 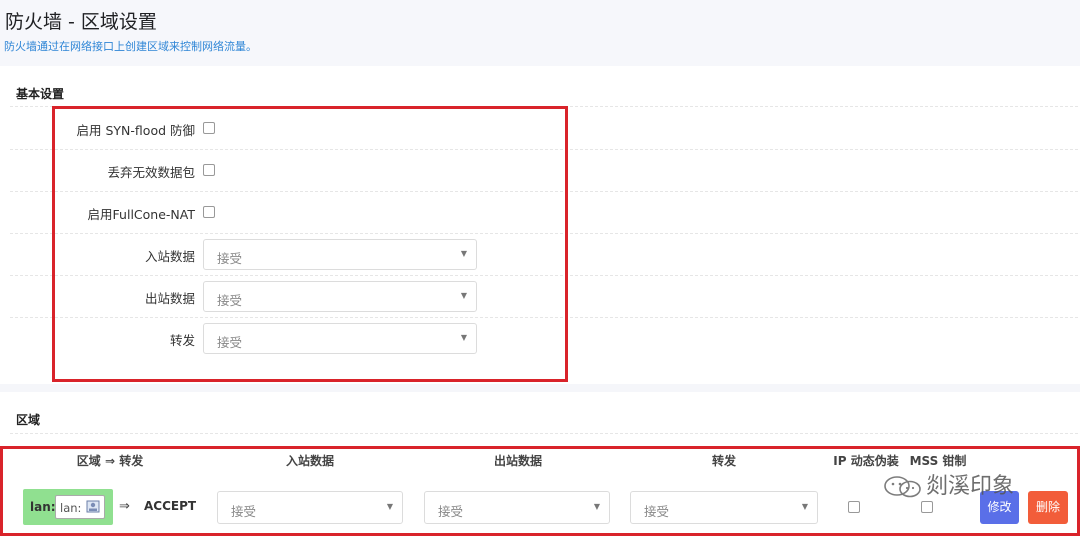 I want to click on page-header: 防火墙 - 区域设置 防火墙通过在网络接口上创建区域来控制网络流量。, so click(x=540, y=33).